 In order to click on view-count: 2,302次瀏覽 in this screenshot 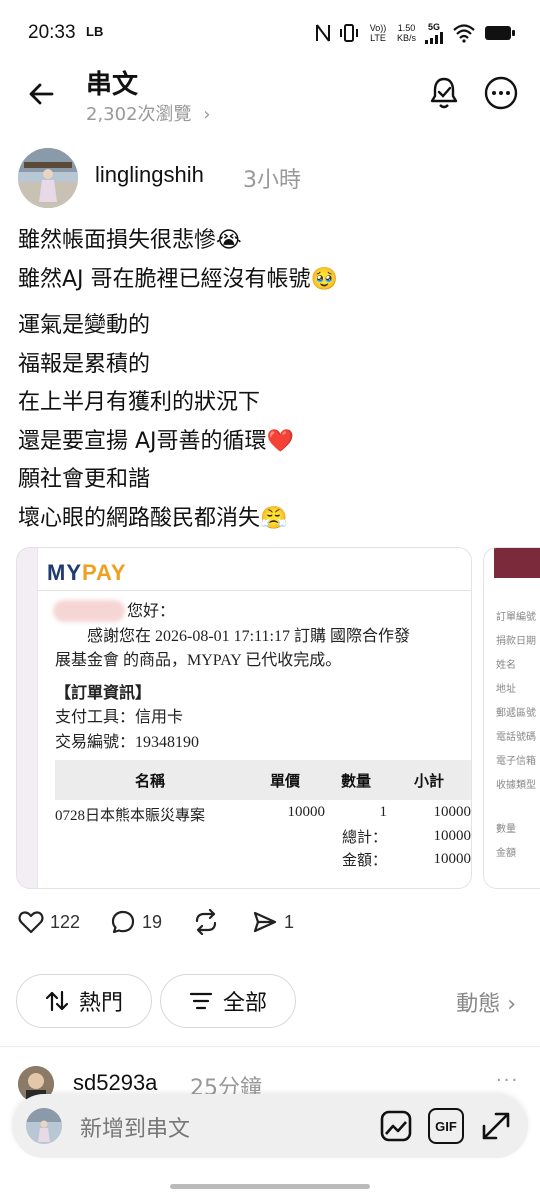, I will do `click(139, 114)`.